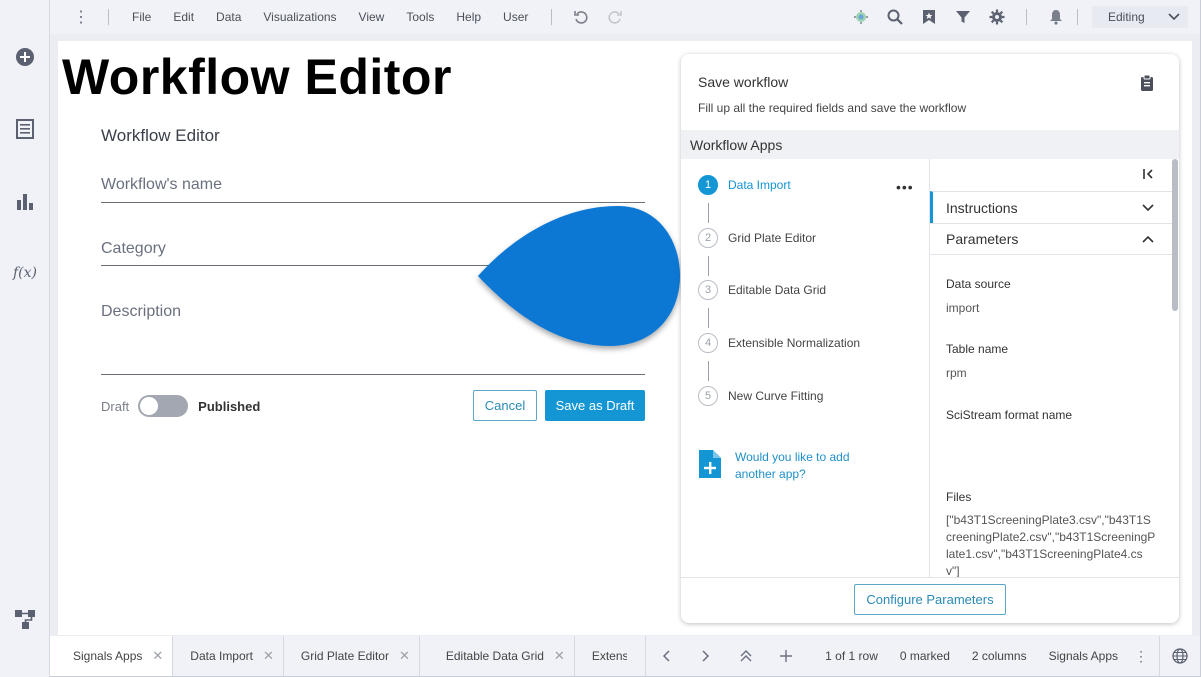  I want to click on toggle-knob, so click(149, 406).